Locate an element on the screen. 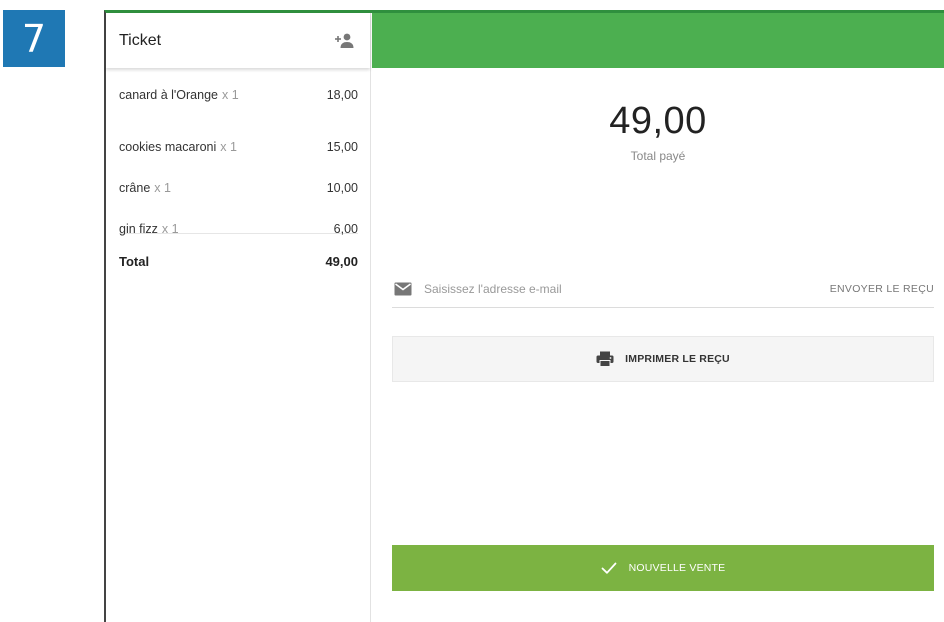 Image resolution: width=944 pixels, height=622 pixels. ticket-total-label: Total is located at coordinates (134, 261).